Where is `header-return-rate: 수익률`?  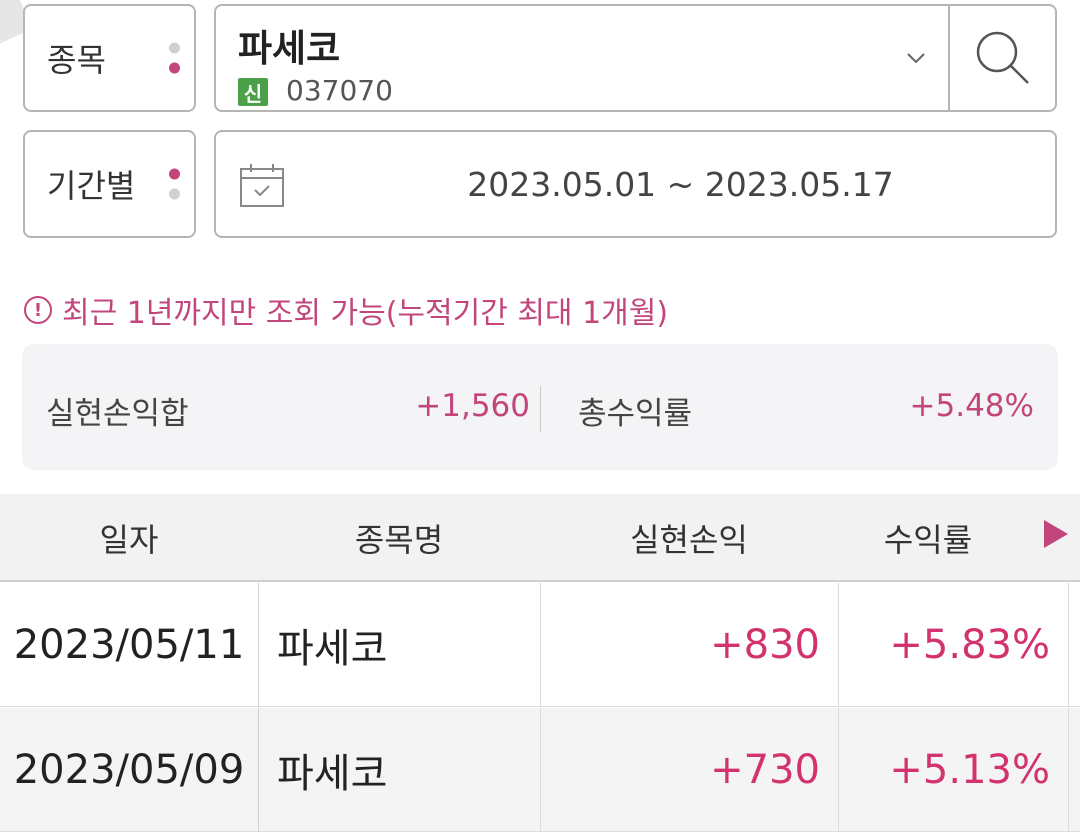
header-return-rate: 수익률 is located at coordinates (928, 538).